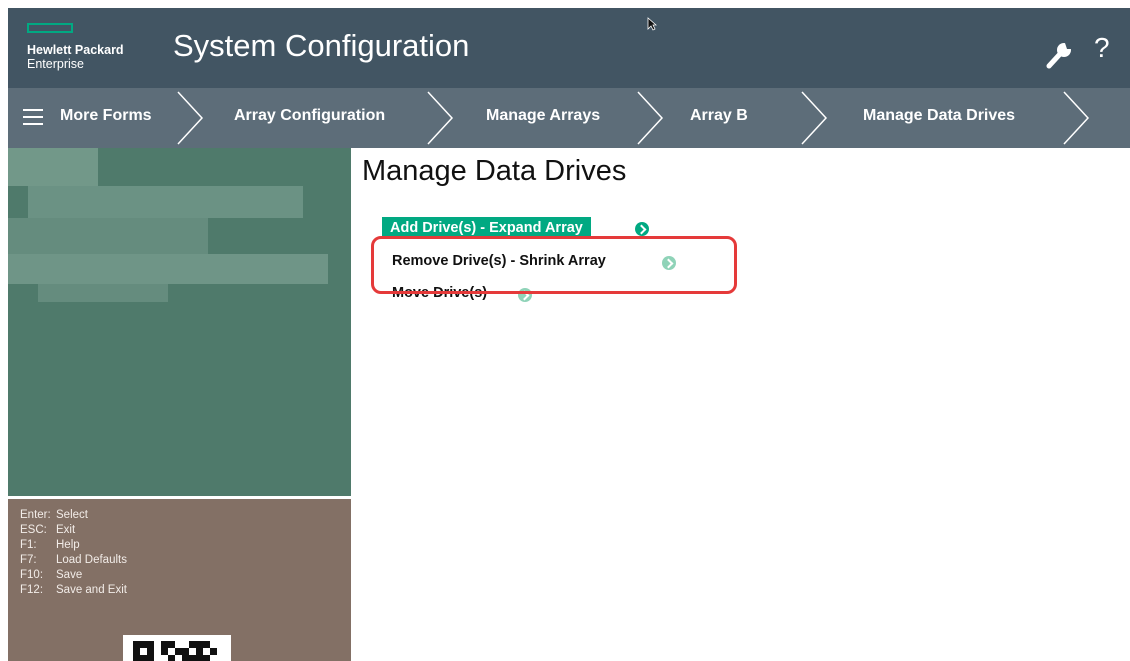 The height and width of the screenshot is (661, 1130). I want to click on key-row: F10: Save, so click(73, 576).